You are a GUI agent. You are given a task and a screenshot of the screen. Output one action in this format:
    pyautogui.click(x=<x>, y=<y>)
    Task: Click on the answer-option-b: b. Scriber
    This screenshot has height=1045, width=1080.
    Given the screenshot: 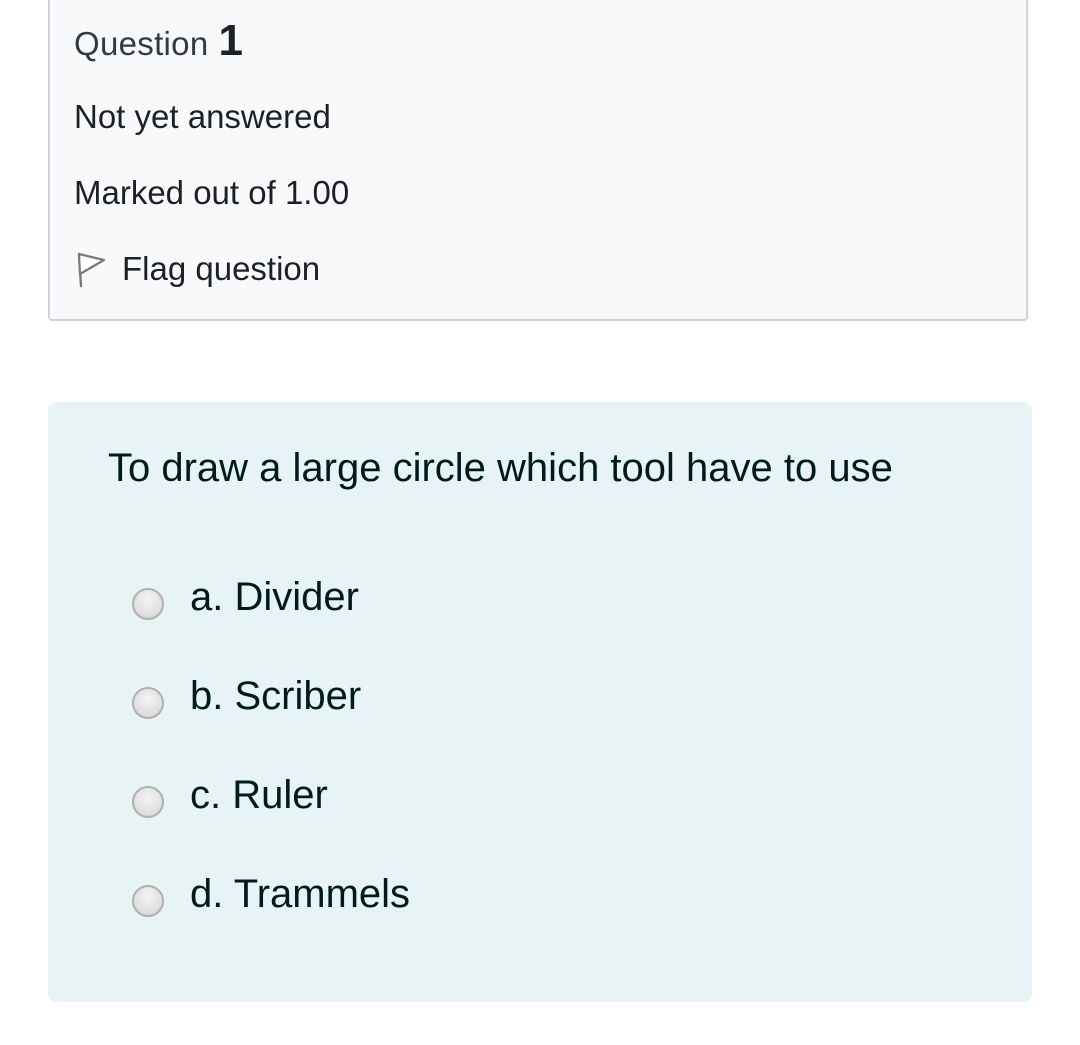 What is the action you would take?
    pyautogui.click(x=246, y=696)
    